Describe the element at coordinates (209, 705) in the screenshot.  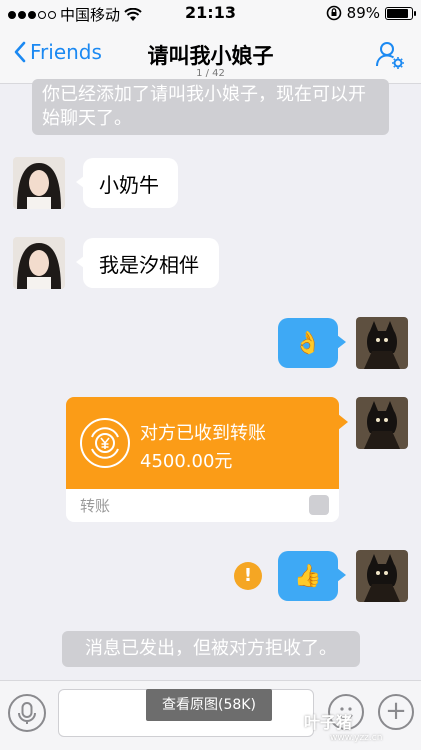
I see `view-original-button: 查看原图(58K)` at that location.